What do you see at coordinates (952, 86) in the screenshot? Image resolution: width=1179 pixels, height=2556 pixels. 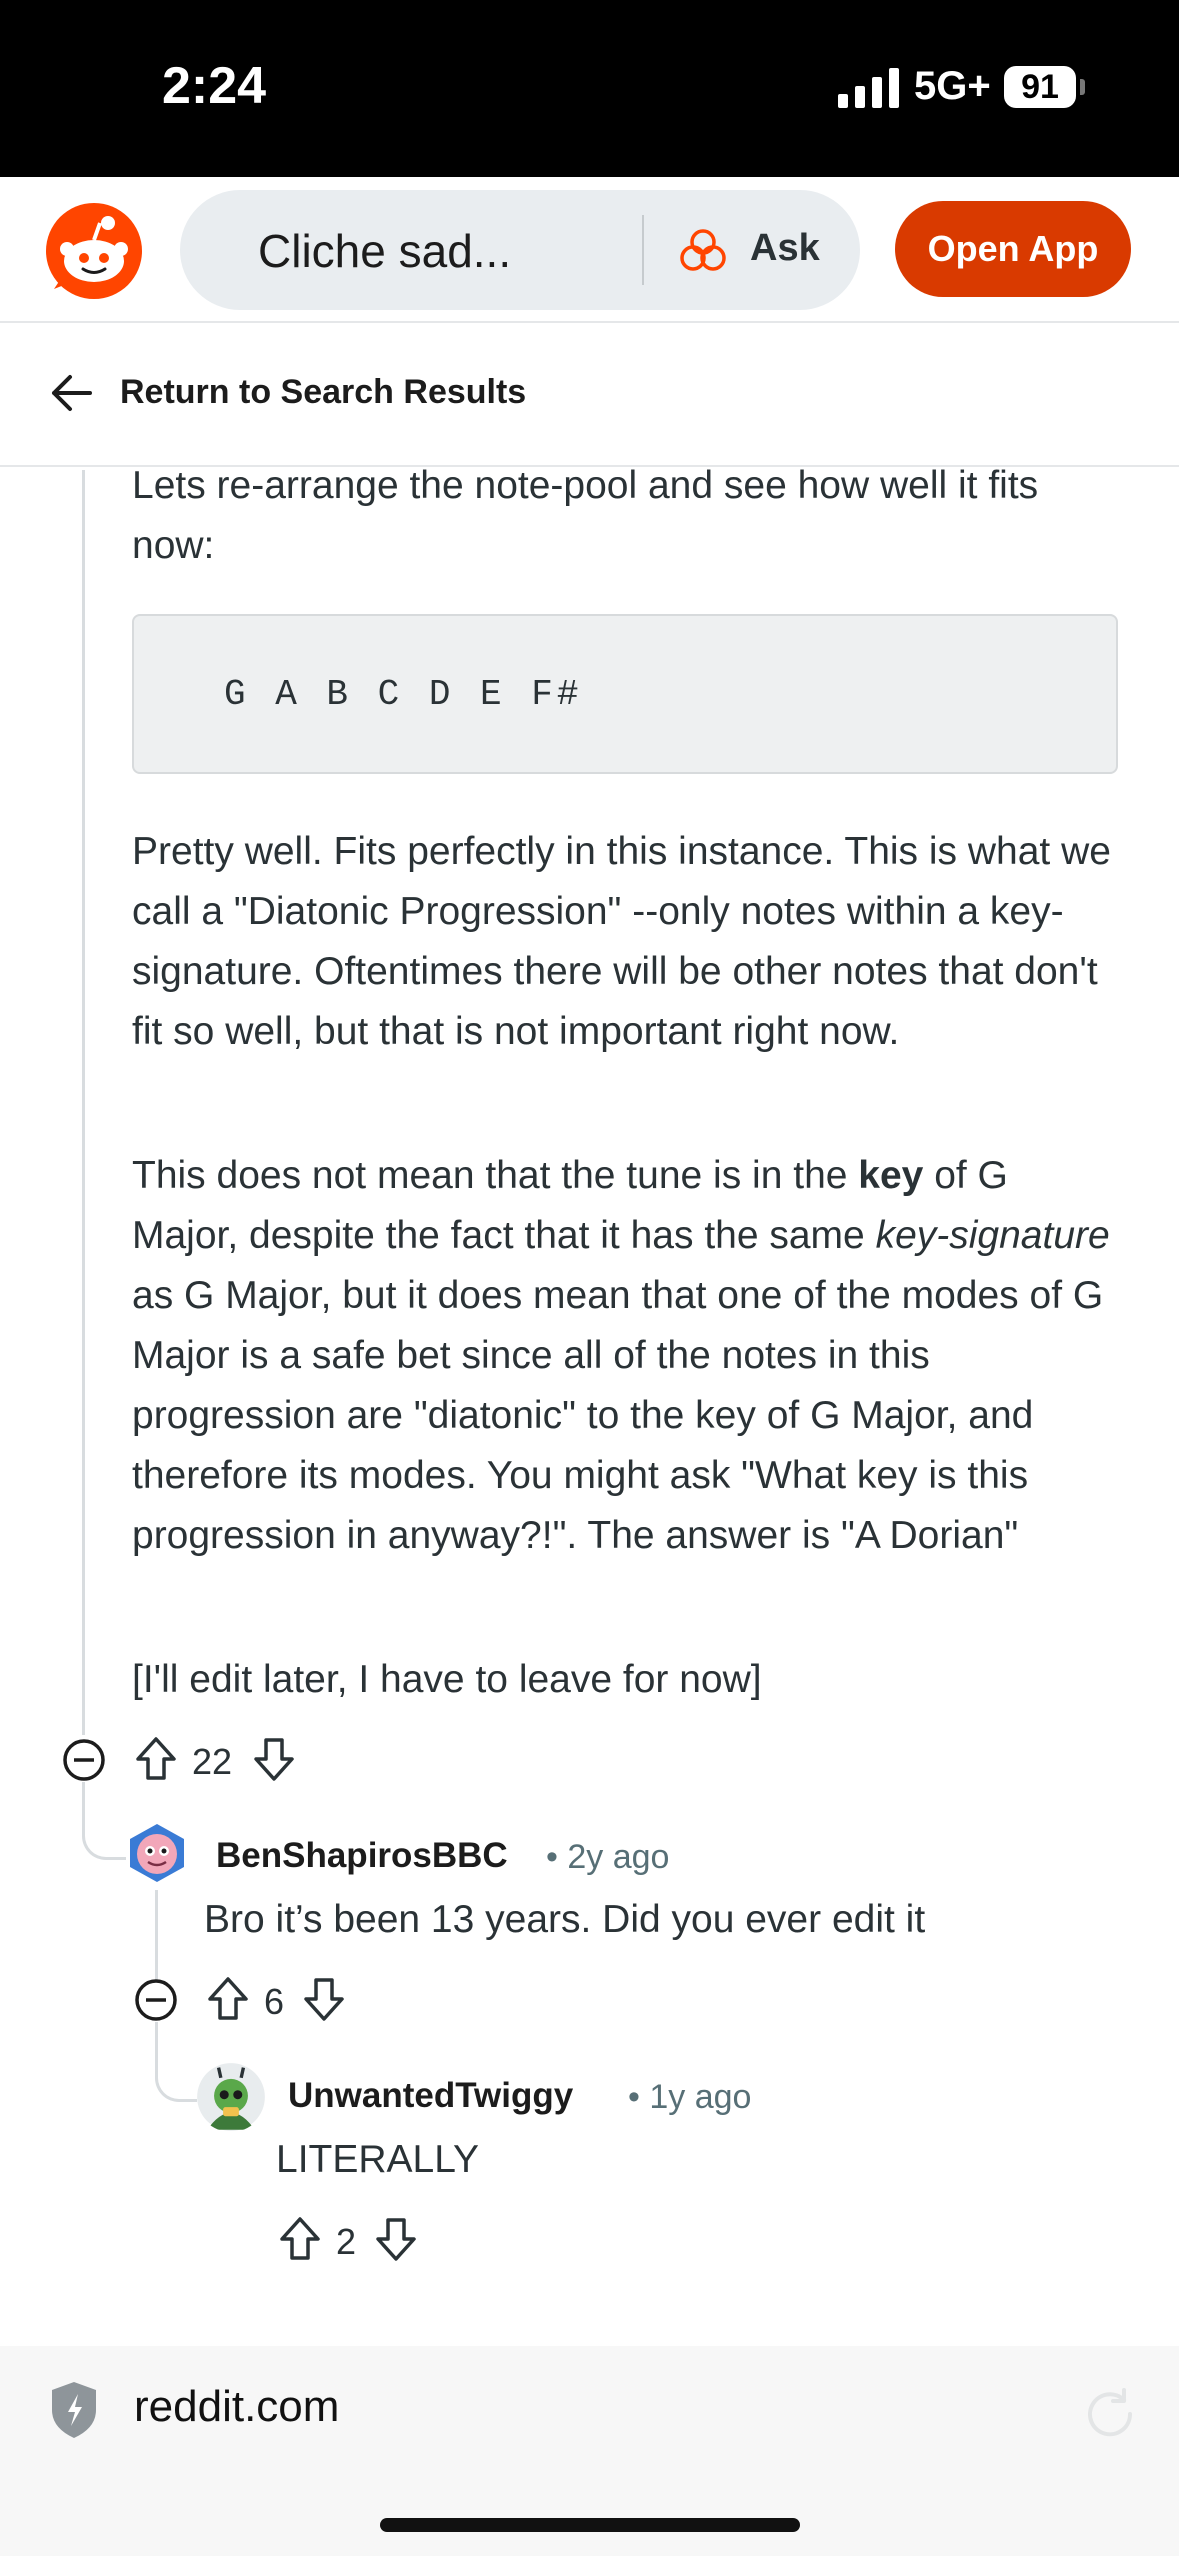 I see `network-type: 5G+` at bounding box center [952, 86].